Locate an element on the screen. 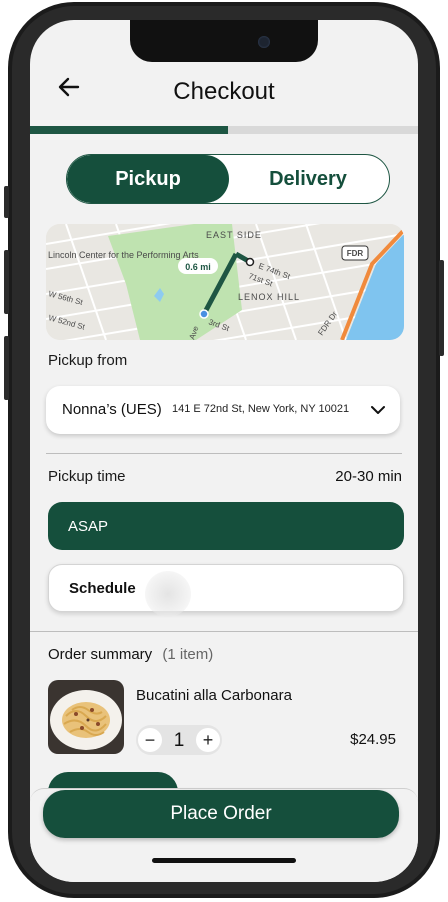 Image resolution: width=448 pixels, height=902 pixels. pickup-time-estimate: 20-30 min is located at coordinates (368, 476).